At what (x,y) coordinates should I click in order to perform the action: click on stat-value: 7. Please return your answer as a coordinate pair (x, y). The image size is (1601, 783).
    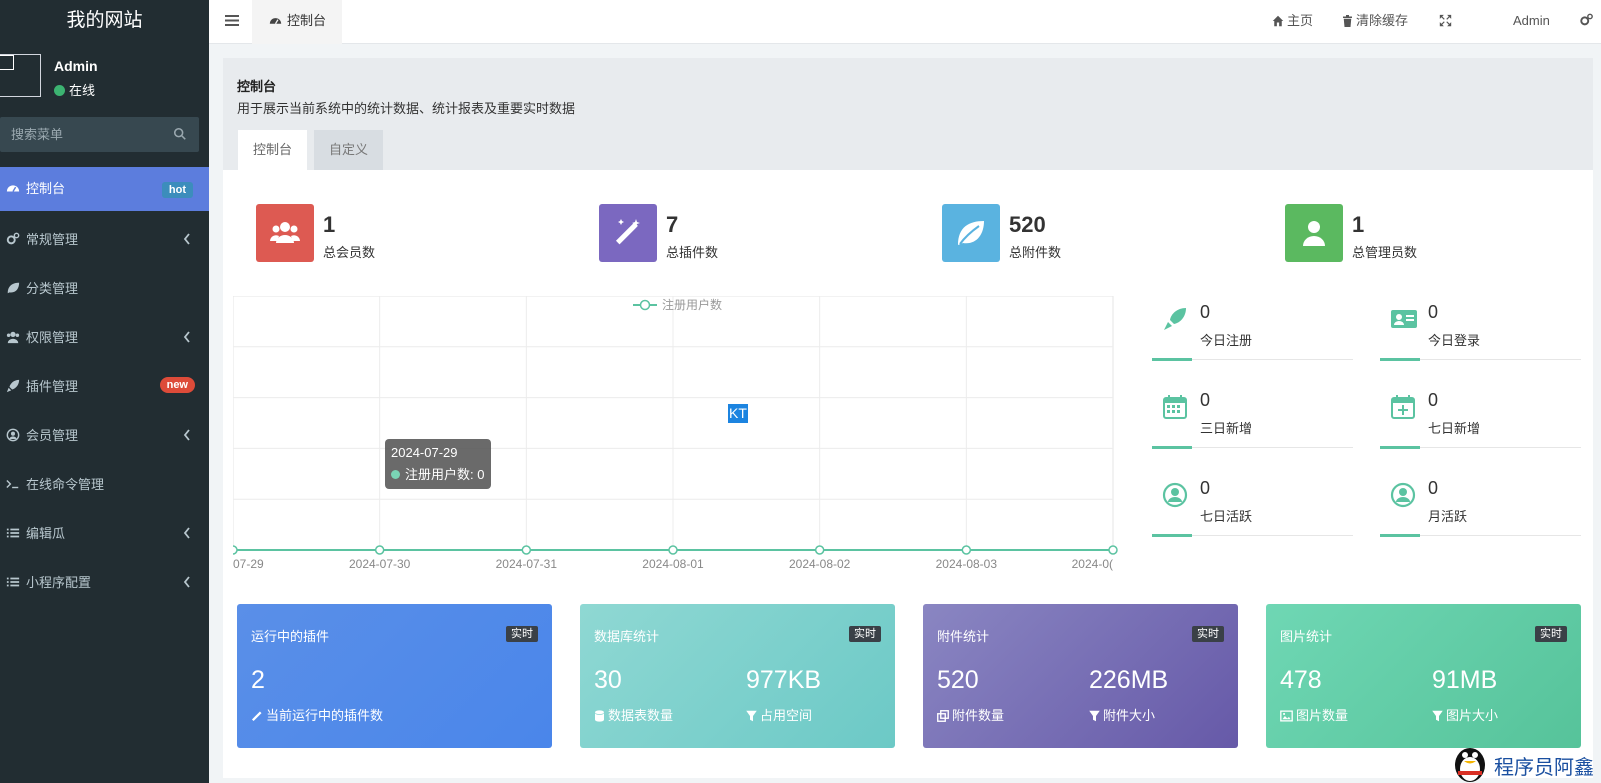
    Looking at the image, I should click on (672, 224).